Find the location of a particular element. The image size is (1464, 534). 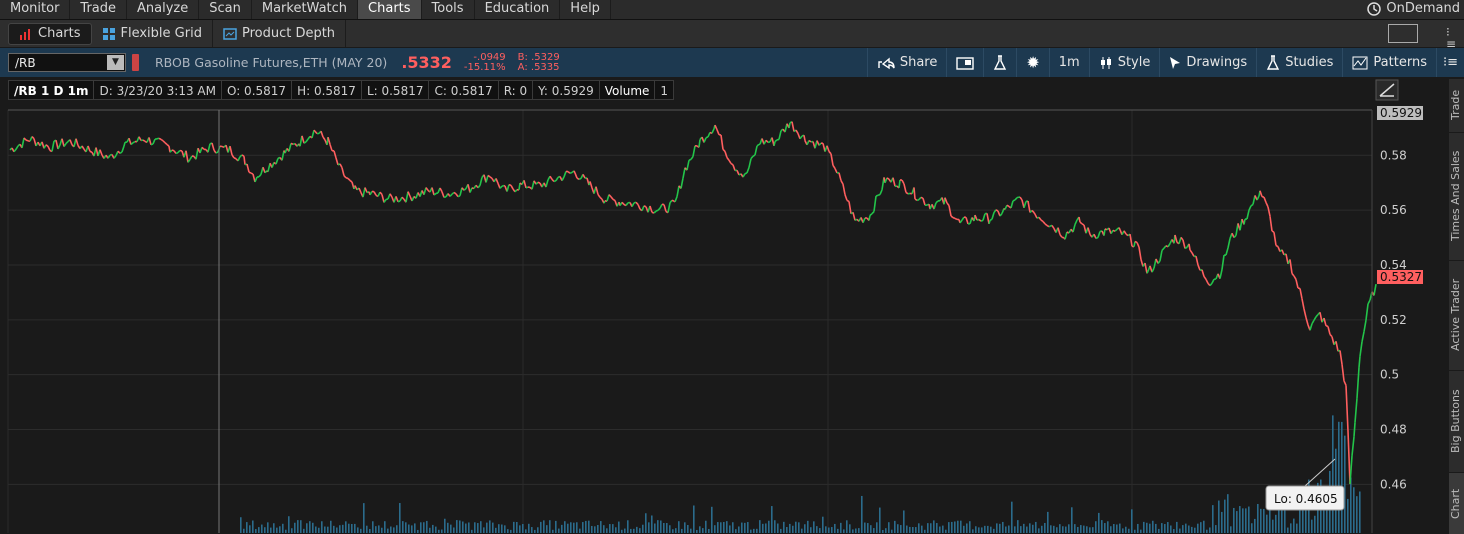

info-open: O: 0.5817 is located at coordinates (256, 90).